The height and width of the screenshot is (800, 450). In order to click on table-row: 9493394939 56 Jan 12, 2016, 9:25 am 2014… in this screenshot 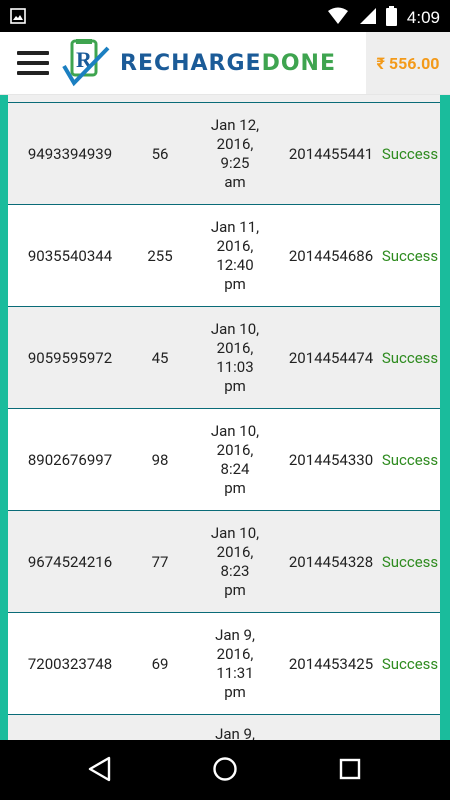, I will do `click(224, 153)`.